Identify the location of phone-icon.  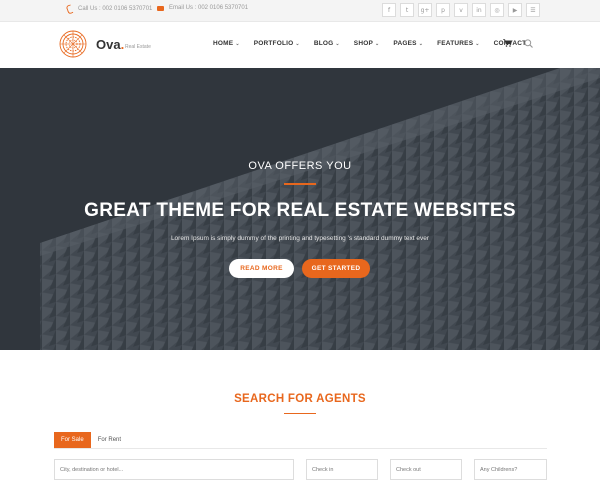
(69, 8).